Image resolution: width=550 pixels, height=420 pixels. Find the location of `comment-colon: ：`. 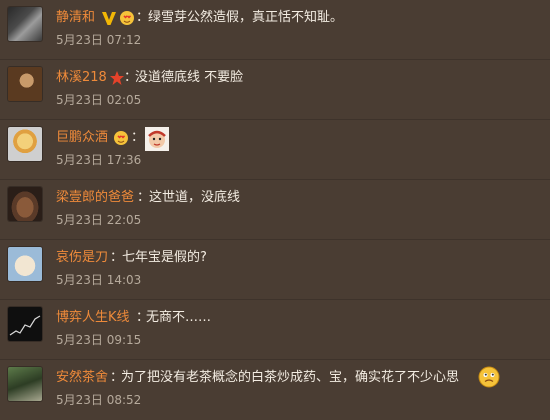

comment-colon: ： is located at coordinates (138, 137).